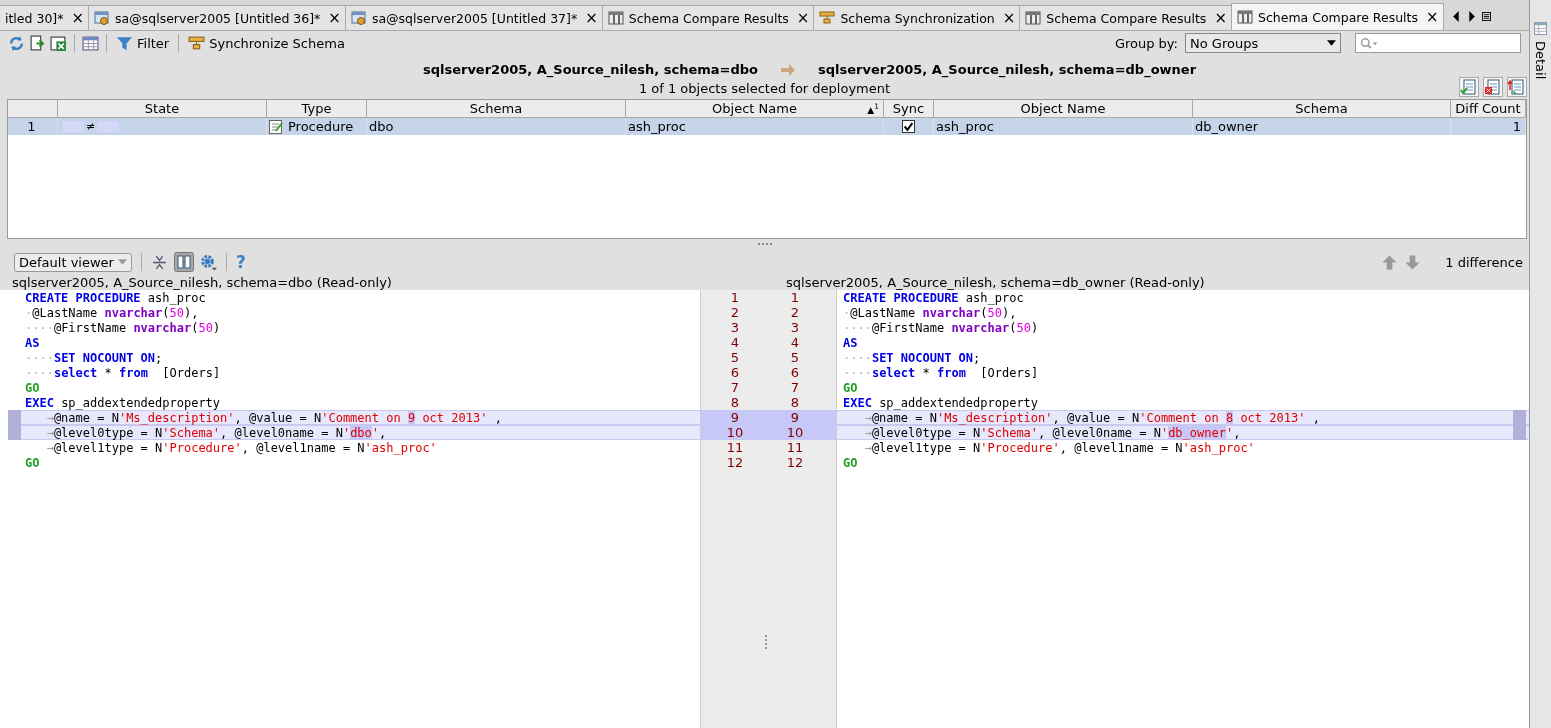 The width and height of the screenshot is (1551, 728). Describe the element at coordinates (197, 43) in the screenshot. I see `hierarchy-icon` at that location.